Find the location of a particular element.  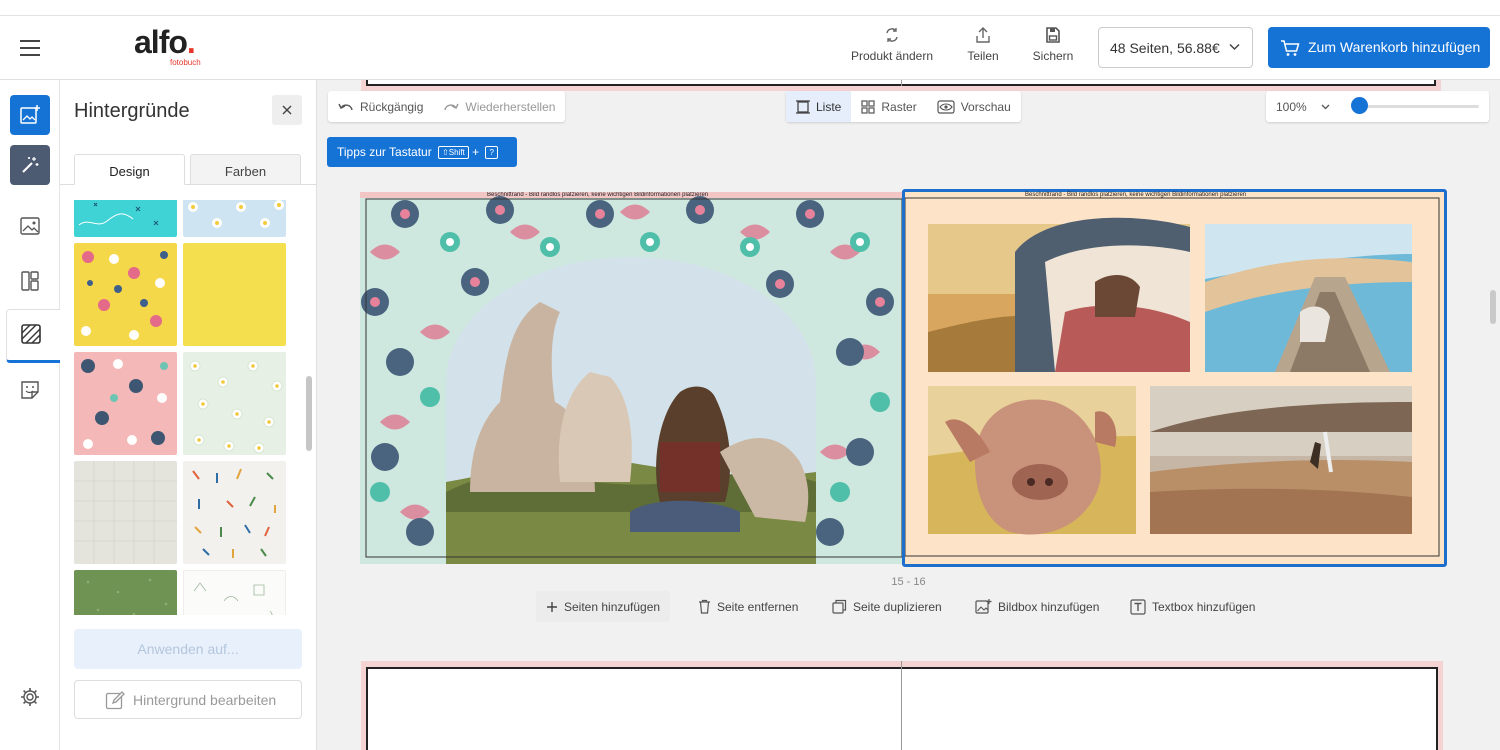

trash-icon is located at coordinates (704, 606).